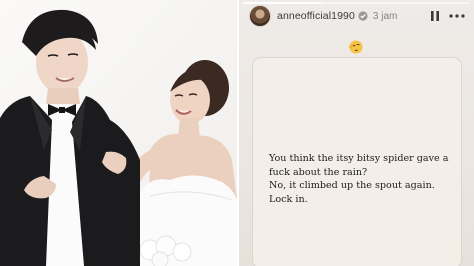 This screenshot has height=266, width=474. I want to click on pause-icon, so click(435, 16).